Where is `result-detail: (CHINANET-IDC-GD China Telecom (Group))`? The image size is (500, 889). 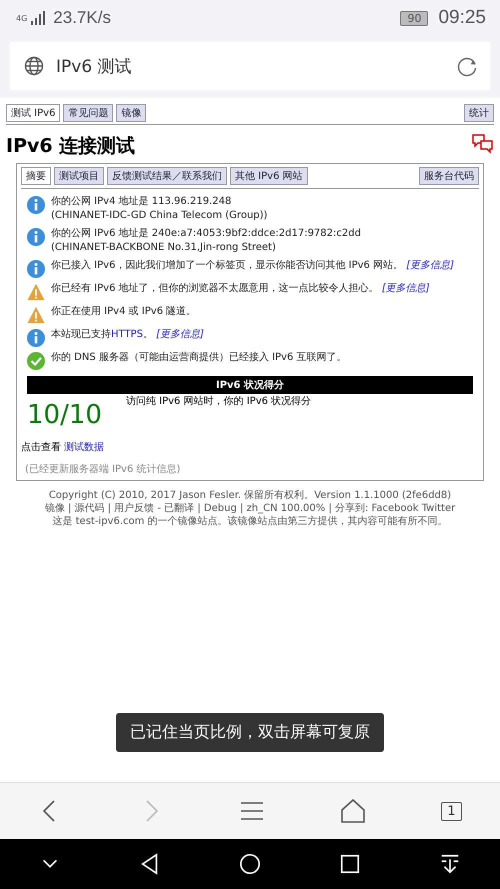 result-detail: (CHINANET-IDC-GD China Telecom (Group)) is located at coordinates (159, 216).